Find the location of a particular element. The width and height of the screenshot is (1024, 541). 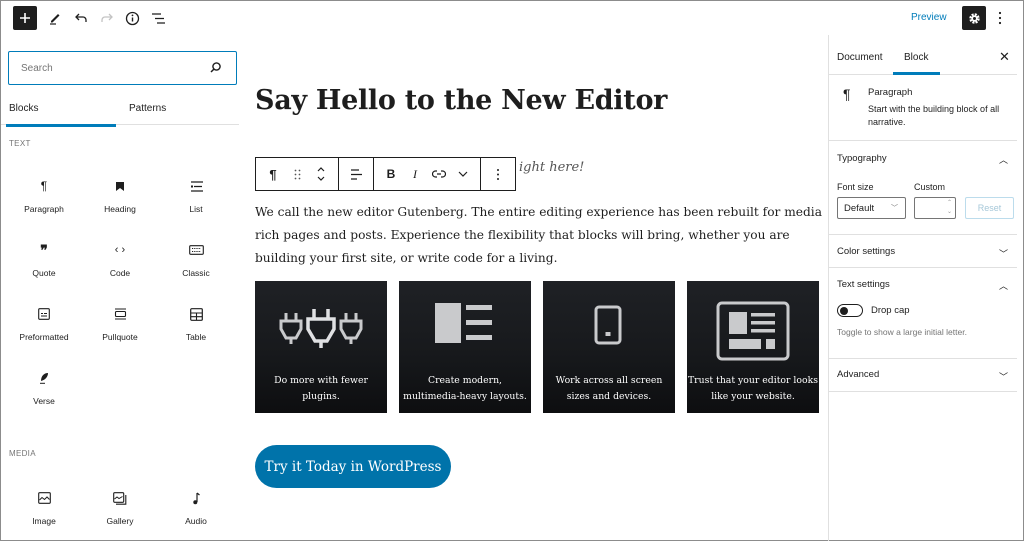

block-code: ‹ › Code is located at coordinates (120, 261).